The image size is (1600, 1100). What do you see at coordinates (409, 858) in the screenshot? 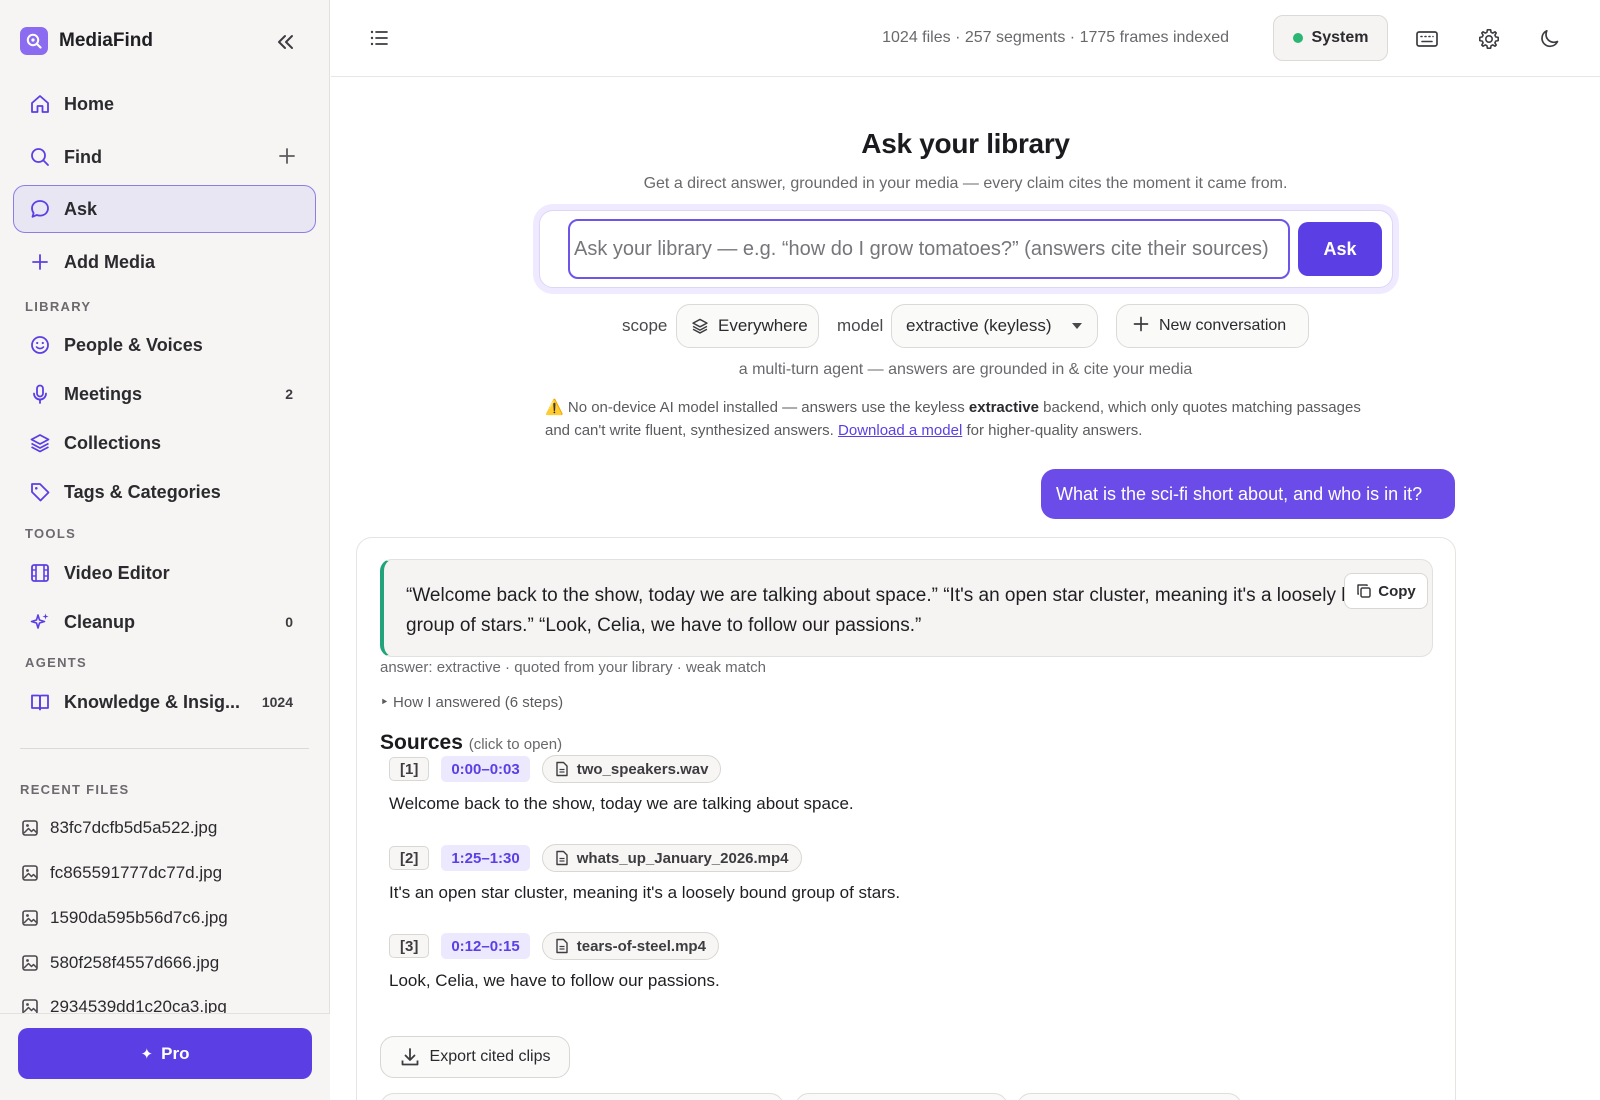
I see `source-index: [2]` at bounding box center [409, 858].